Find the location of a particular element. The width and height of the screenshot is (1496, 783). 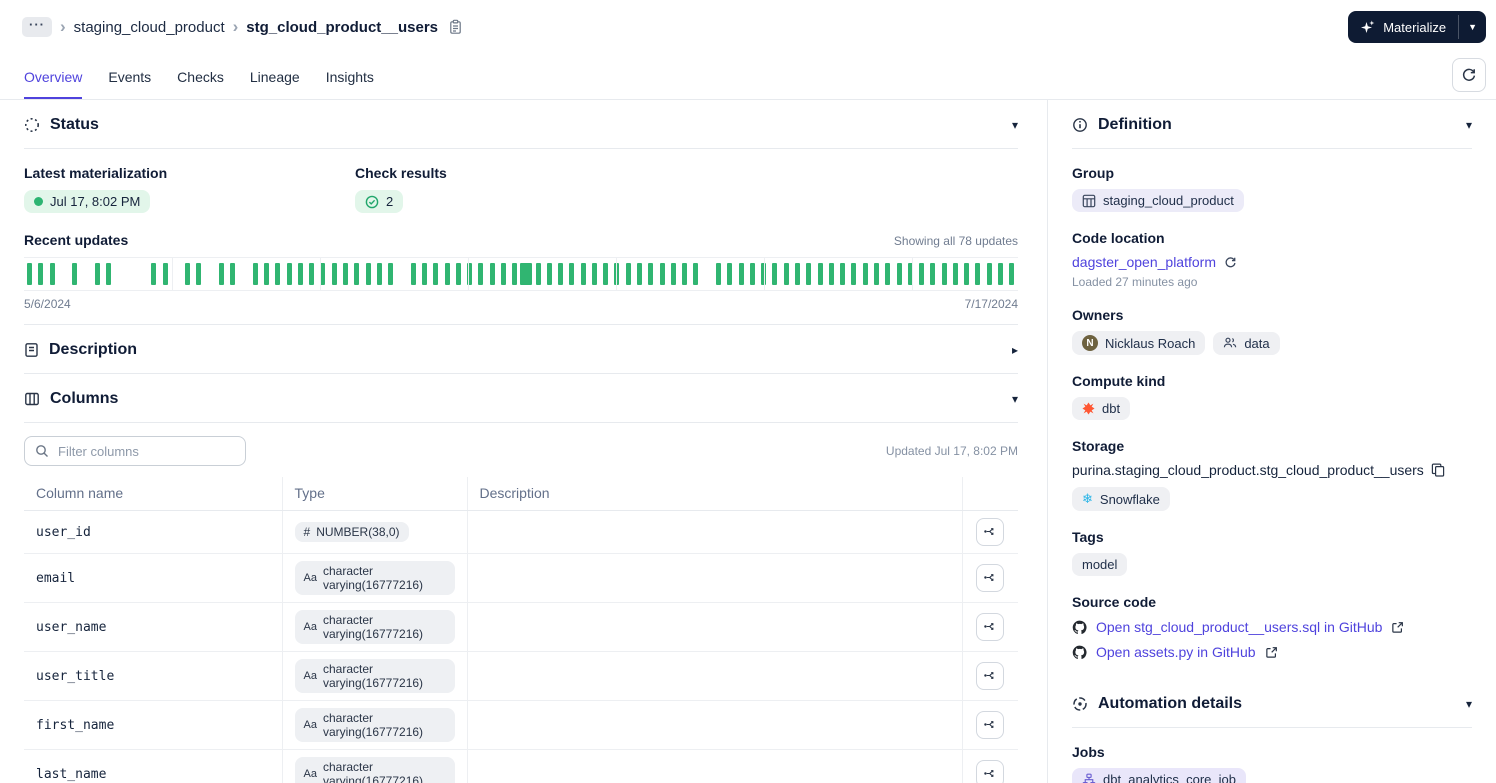

tag-badge: model is located at coordinates (1100, 564).